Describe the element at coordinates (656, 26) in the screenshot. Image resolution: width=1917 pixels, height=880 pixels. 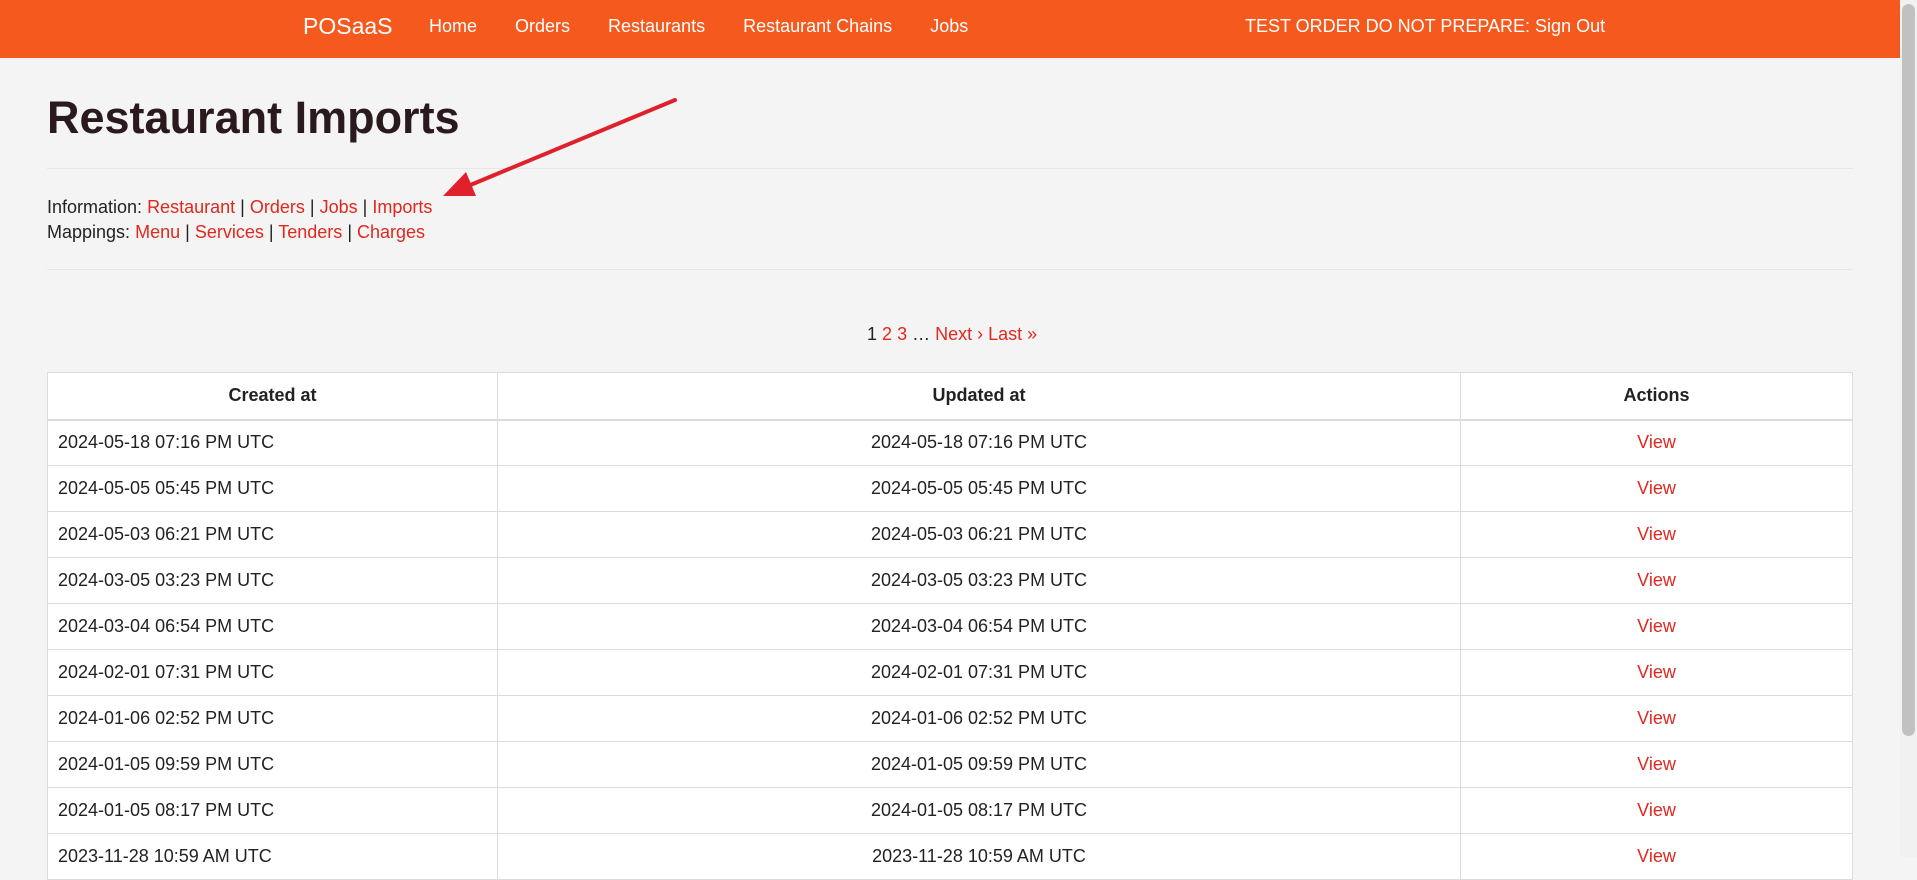
I see `nav-restaurants: Restaurants` at that location.